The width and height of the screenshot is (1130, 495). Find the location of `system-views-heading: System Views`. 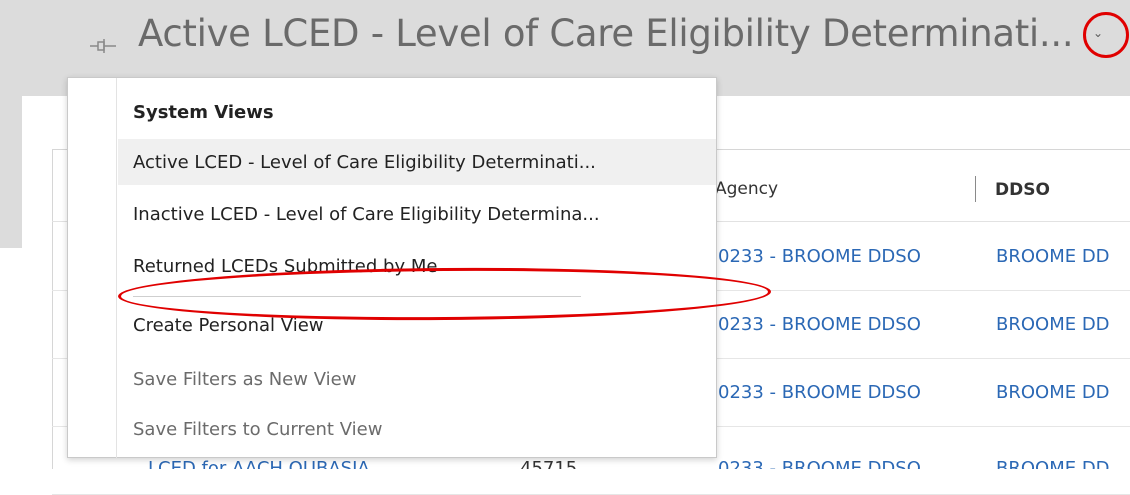

system-views-heading: System Views is located at coordinates (203, 112).